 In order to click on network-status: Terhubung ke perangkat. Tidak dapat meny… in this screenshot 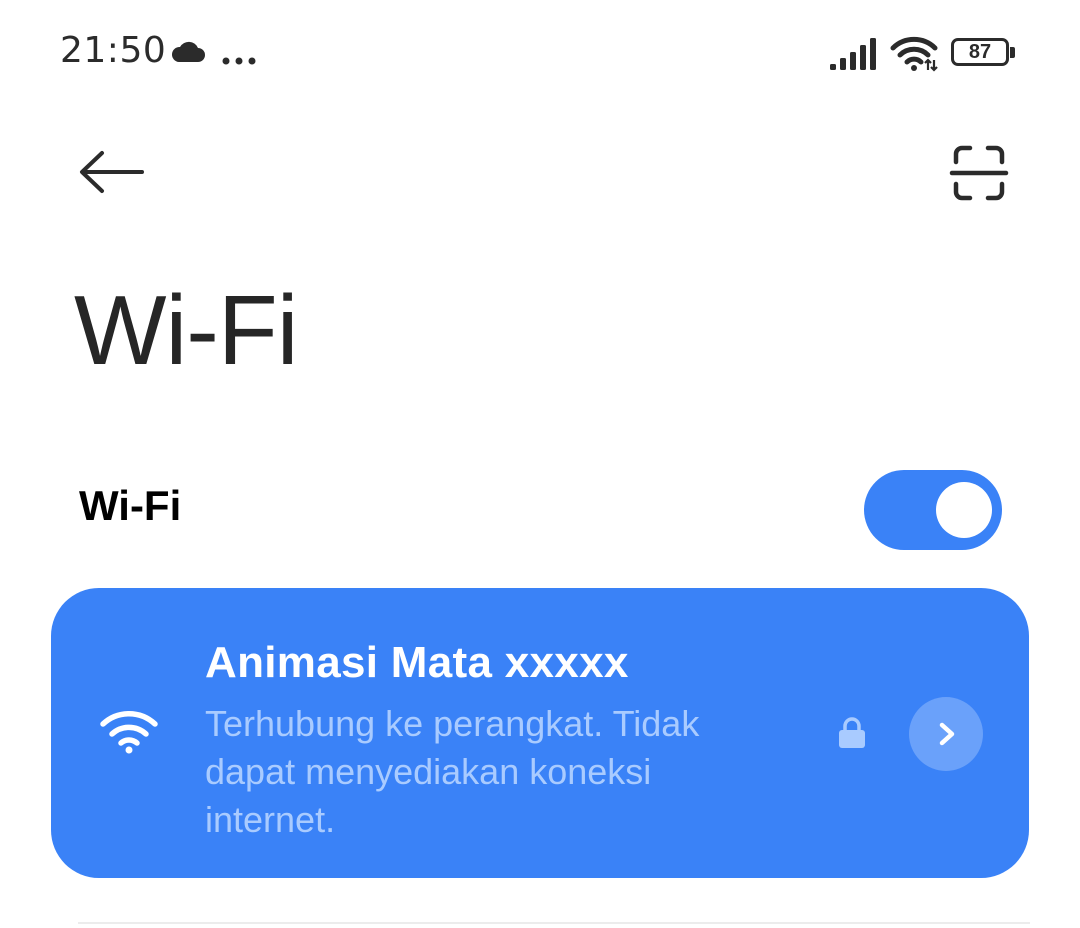, I will do `click(452, 771)`.